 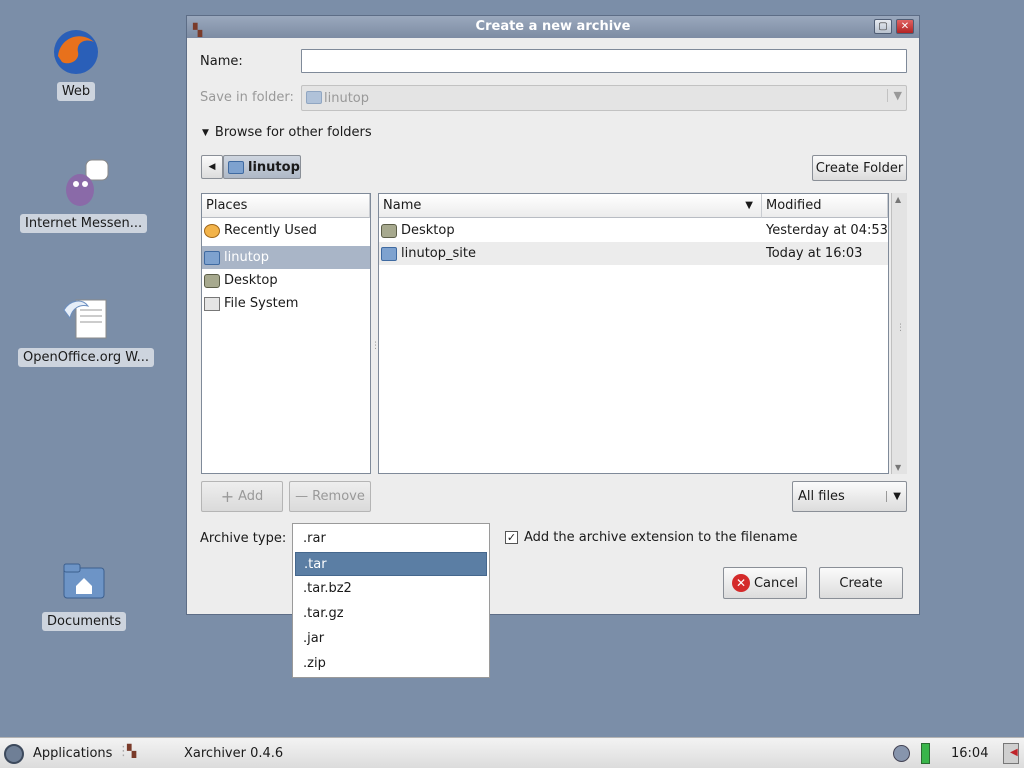 What do you see at coordinates (900, 328) in the screenshot?
I see `scroll-grip-icon: ⋮` at bounding box center [900, 328].